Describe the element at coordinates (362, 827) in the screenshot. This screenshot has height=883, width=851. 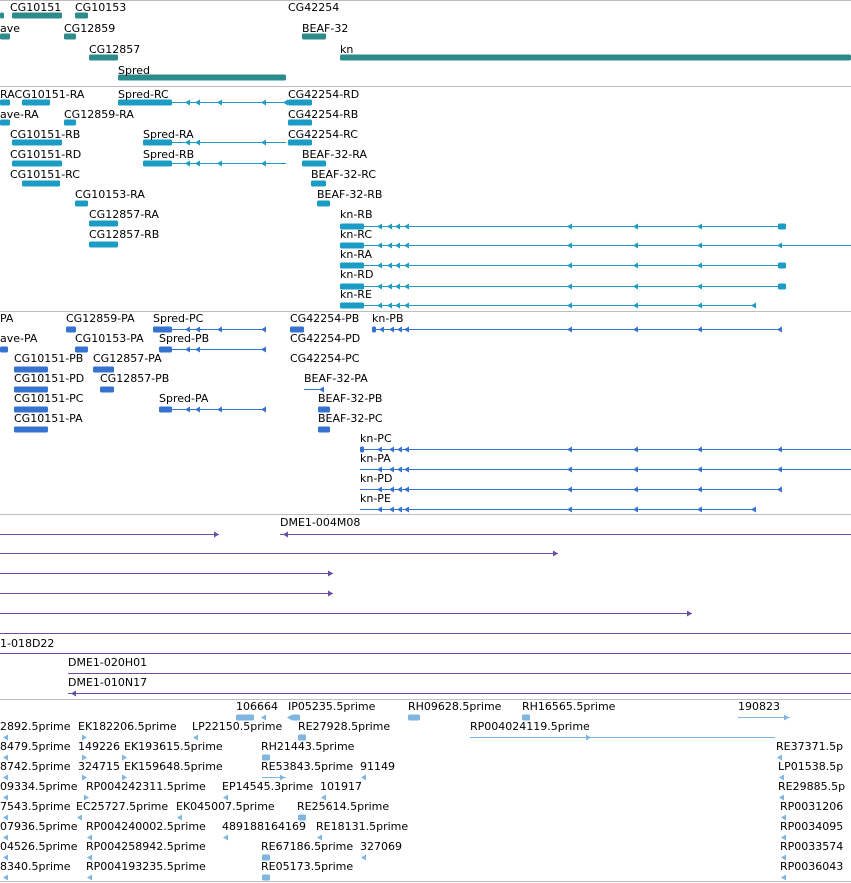
I see `ests-feature-label: RE18131.5prime` at that location.